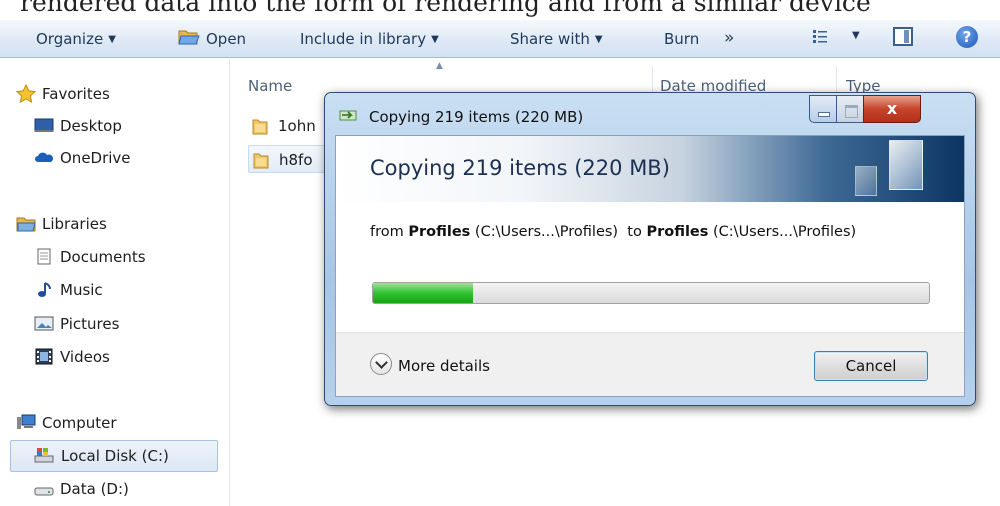  Describe the element at coordinates (288, 126) in the screenshot. I see `list-item: 1ohn` at that location.